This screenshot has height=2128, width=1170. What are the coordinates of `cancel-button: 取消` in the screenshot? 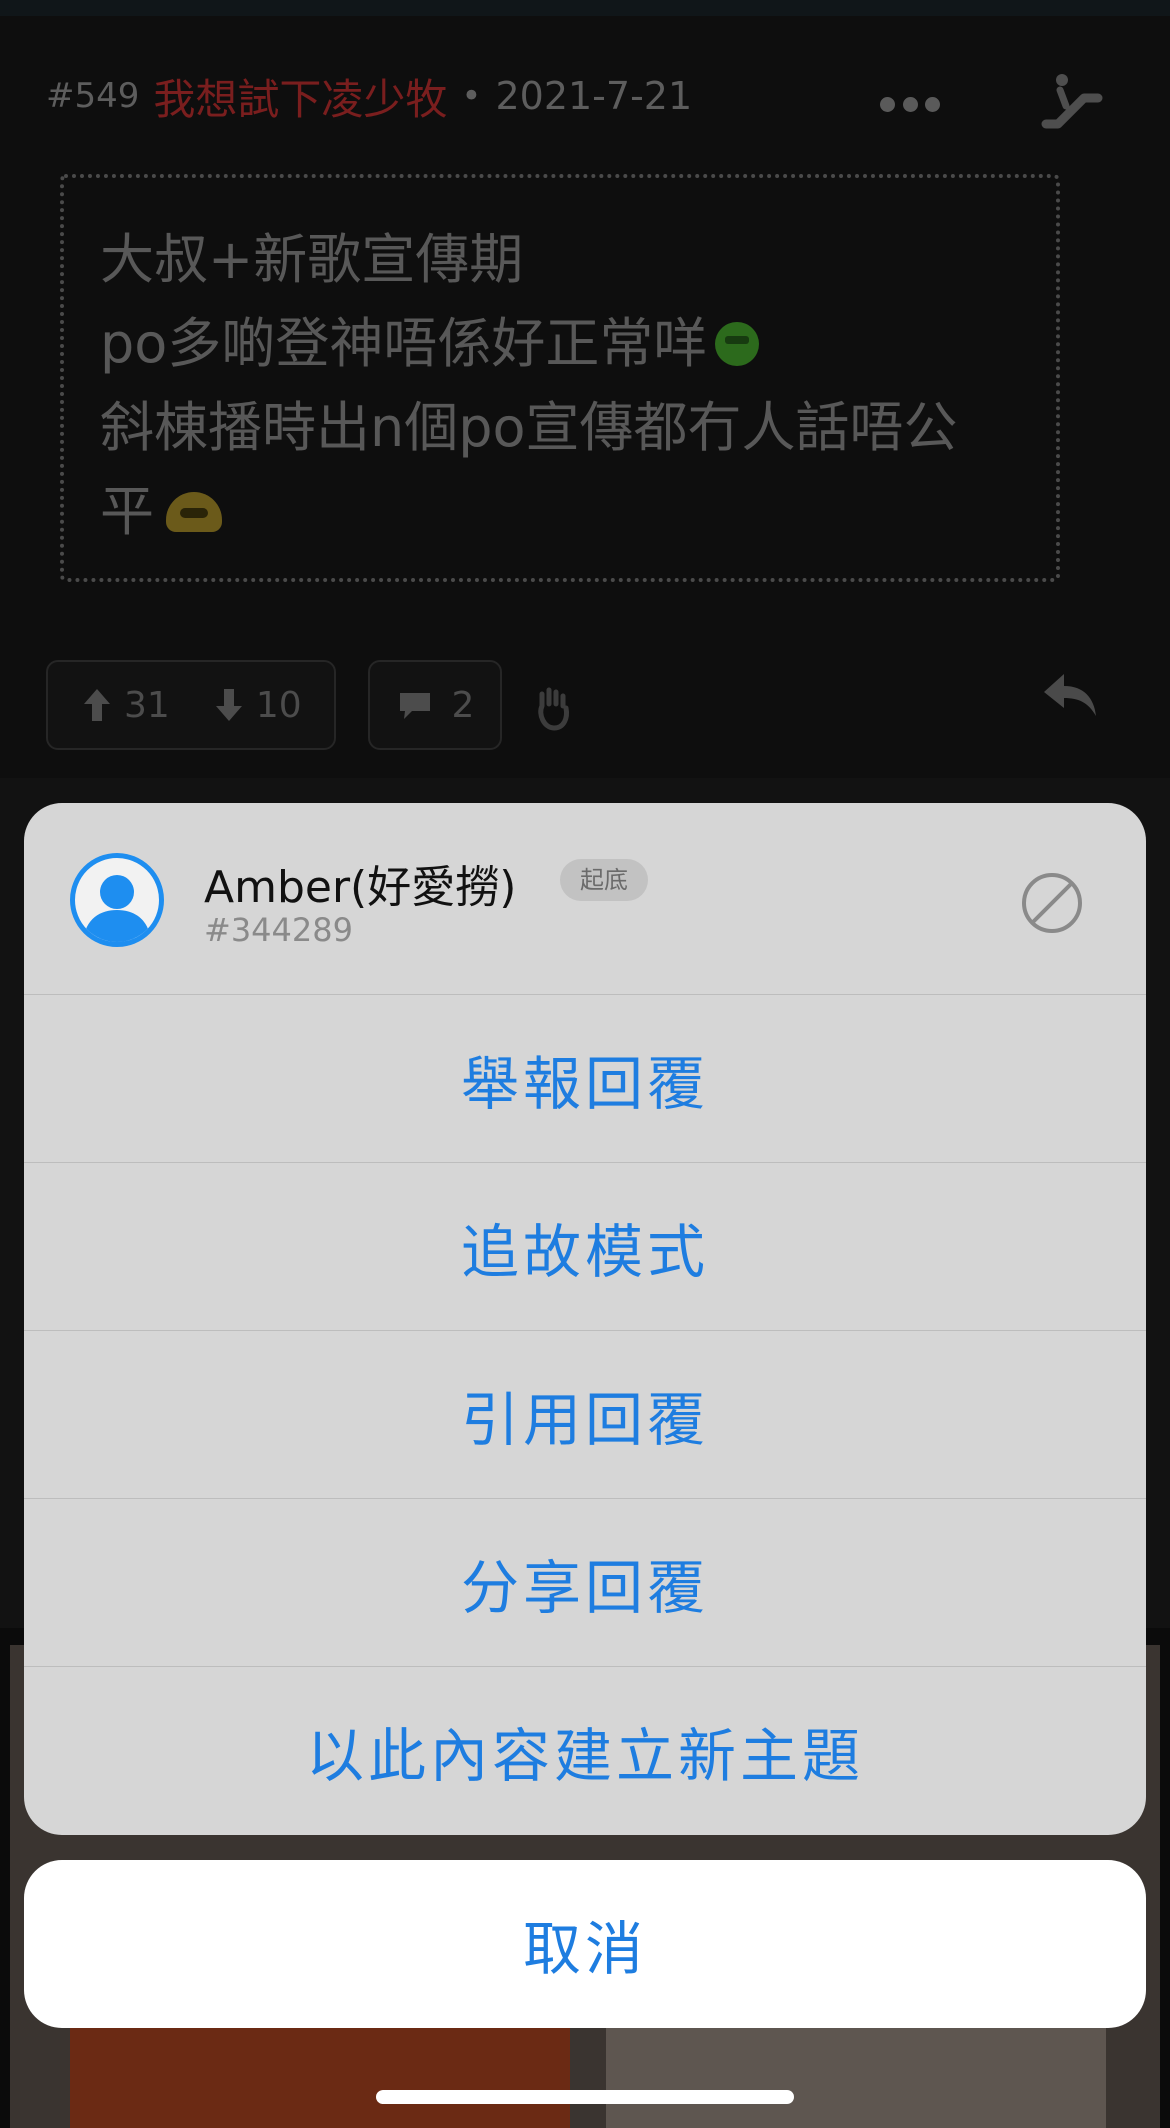 It's located at (585, 1944).